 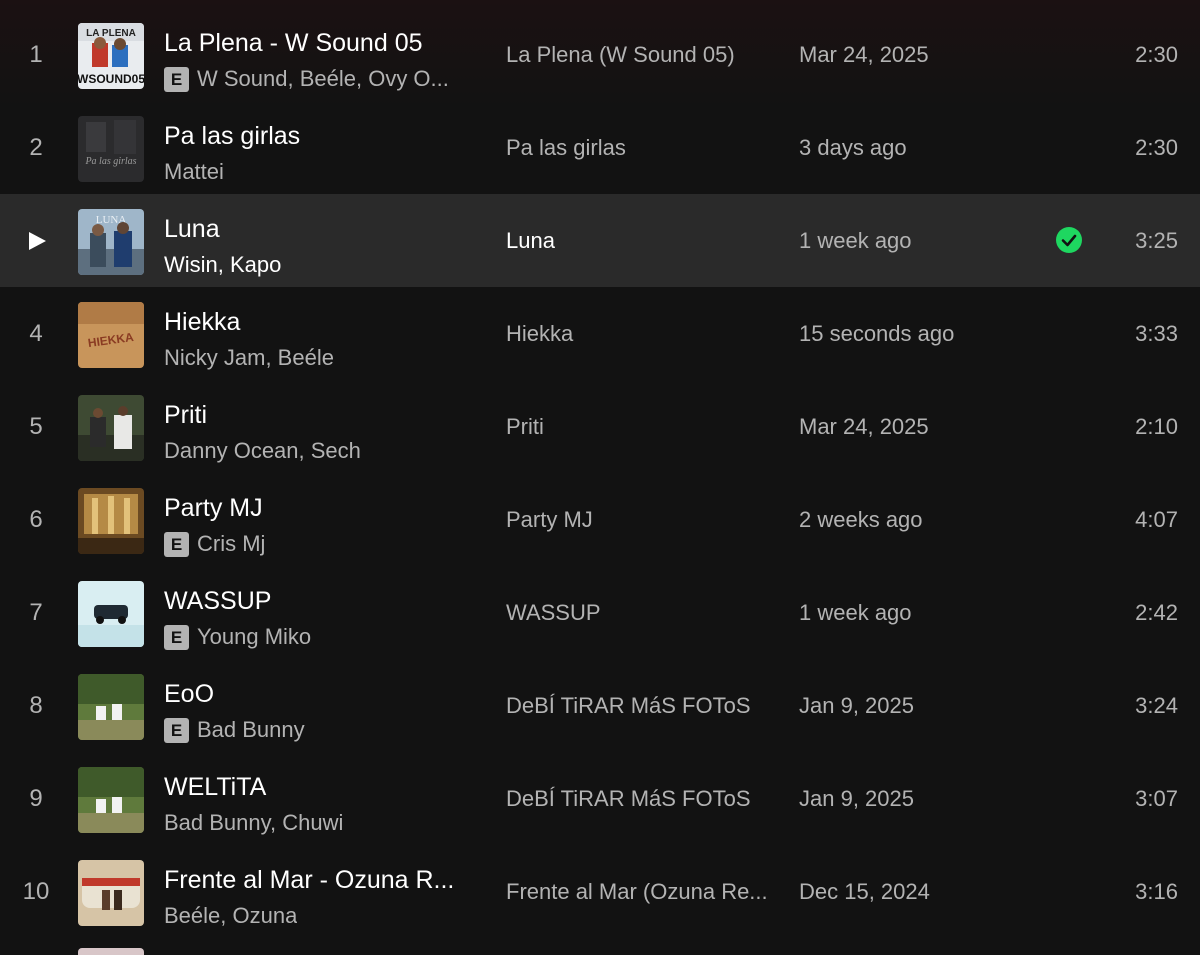 What do you see at coordinates (314, 415) in the screenshot?
I see `track-title: Priti` at bounding box center [314, 415].